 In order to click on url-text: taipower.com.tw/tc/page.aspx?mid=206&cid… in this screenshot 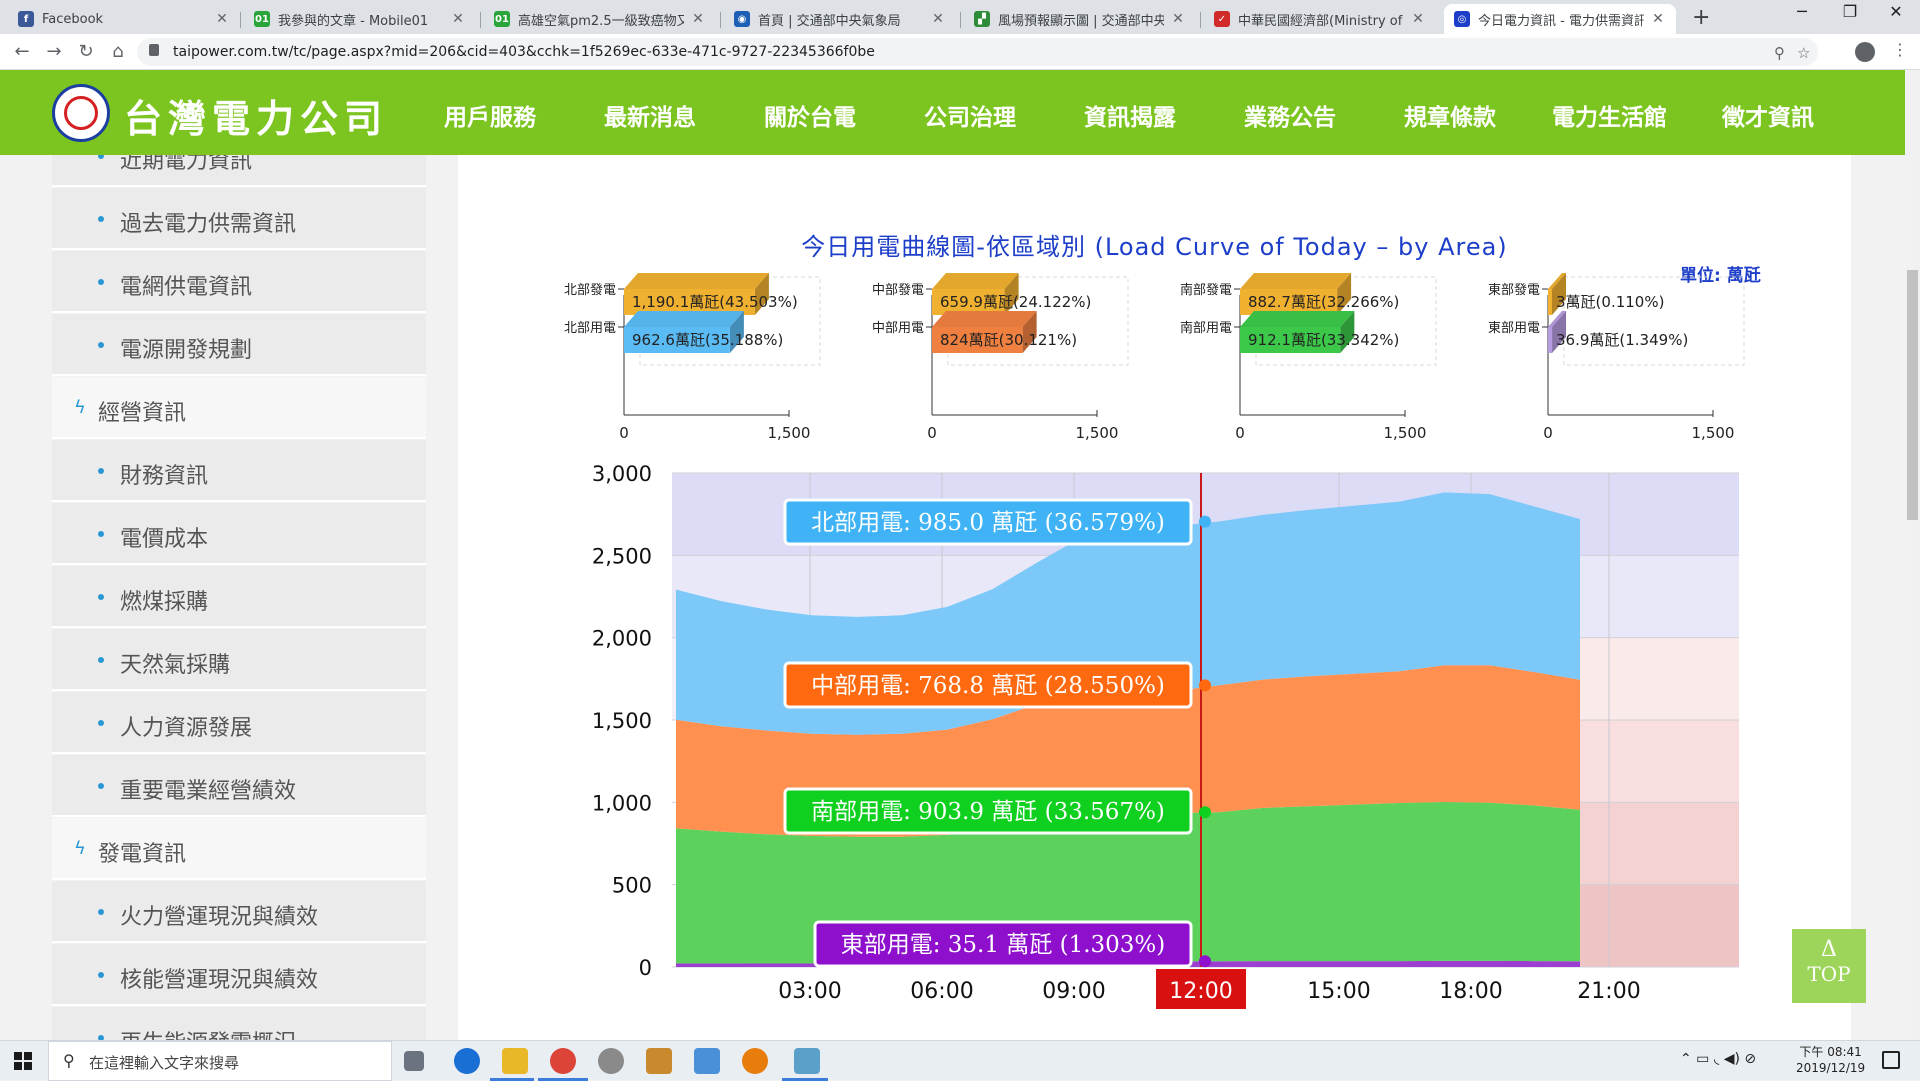, I will do `click(524, 52)`.